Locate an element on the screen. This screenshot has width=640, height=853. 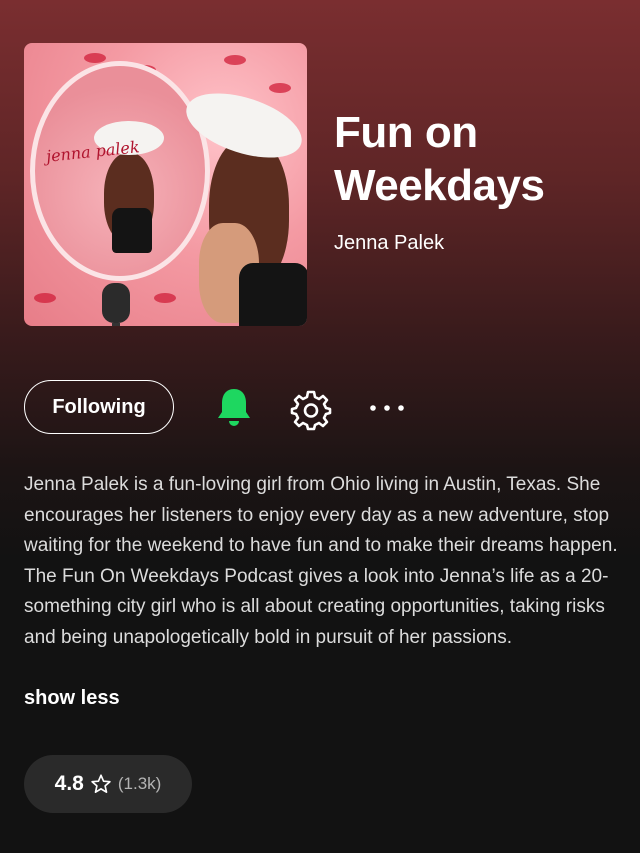
star-icon is located at coordinates (101, 783).